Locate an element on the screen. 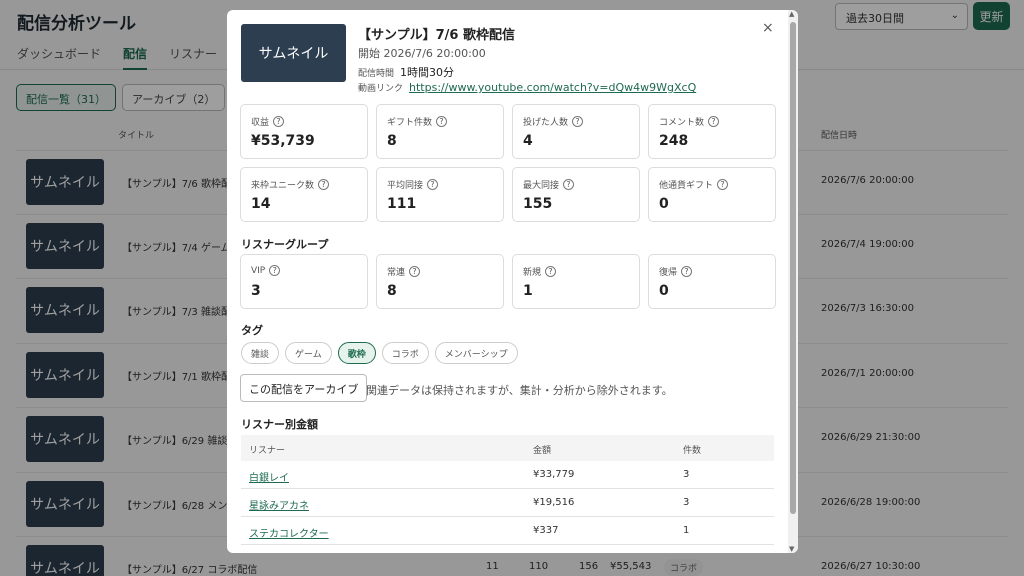  stat-card-other-currency-gifts: 他通貨ギフト? 0 is located at coordinates (712, 194).